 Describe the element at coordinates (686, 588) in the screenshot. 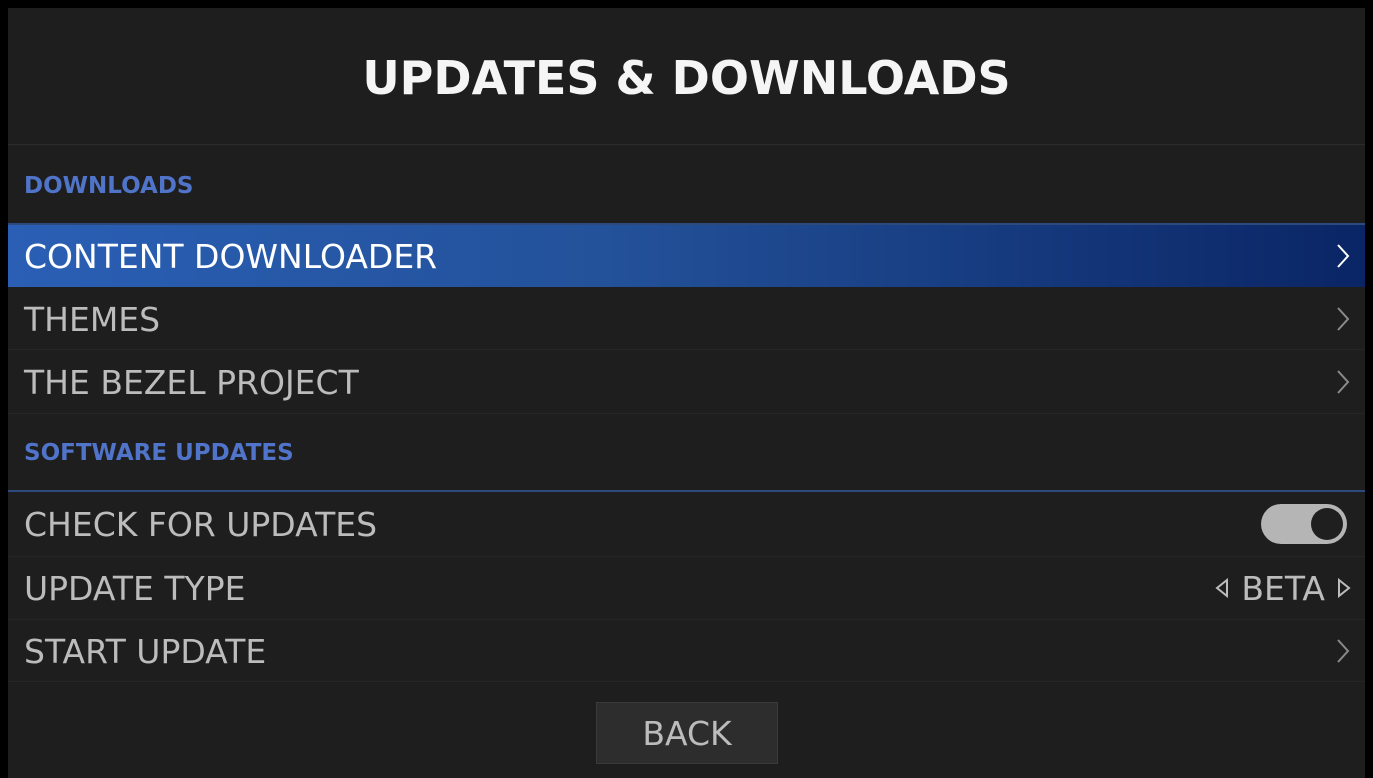

I see `menu-item-update-type: UPDATE TYPE BETA` at that location.